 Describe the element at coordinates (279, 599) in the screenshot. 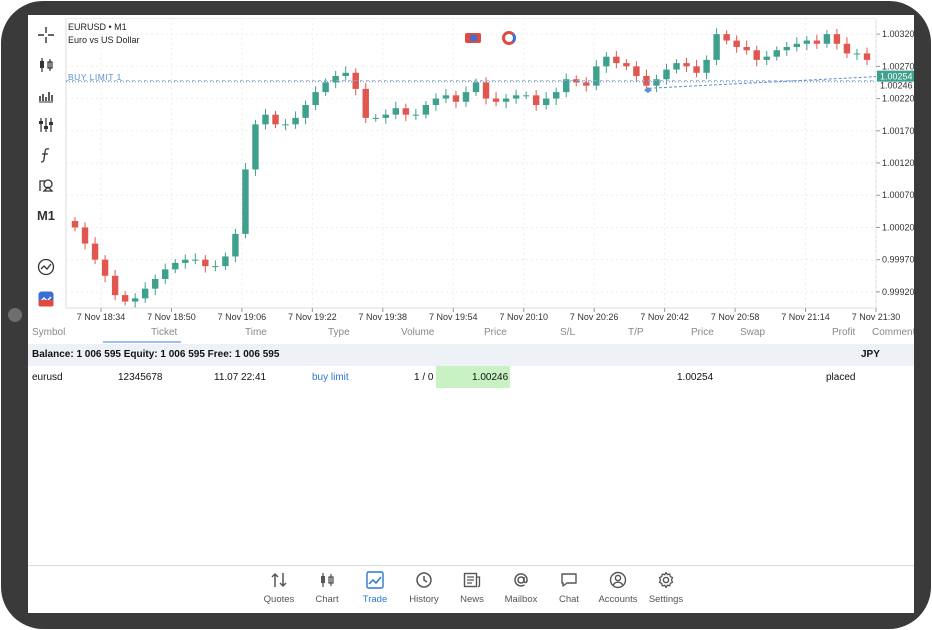

I see `nav-label: Quotes` at that location.